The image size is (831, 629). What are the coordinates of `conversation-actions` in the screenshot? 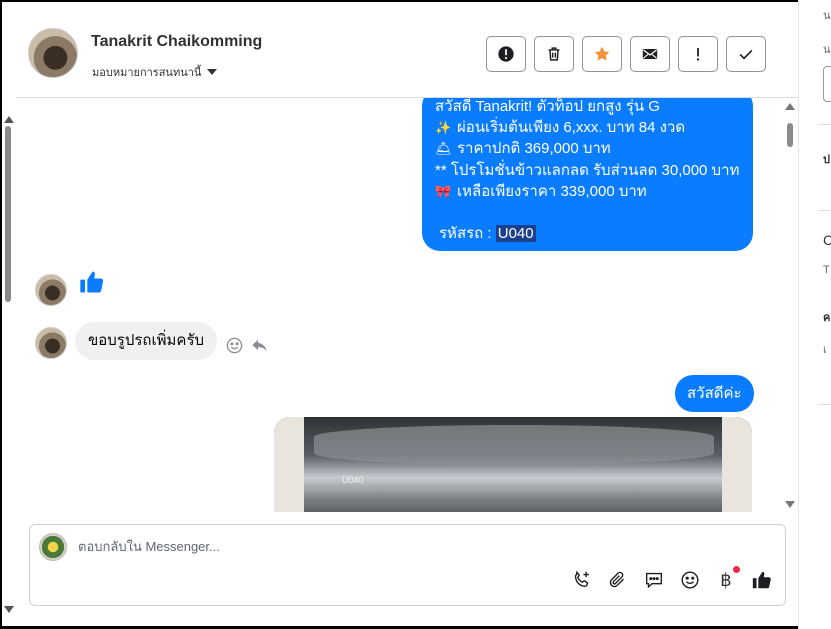 It's located at (626, 54).